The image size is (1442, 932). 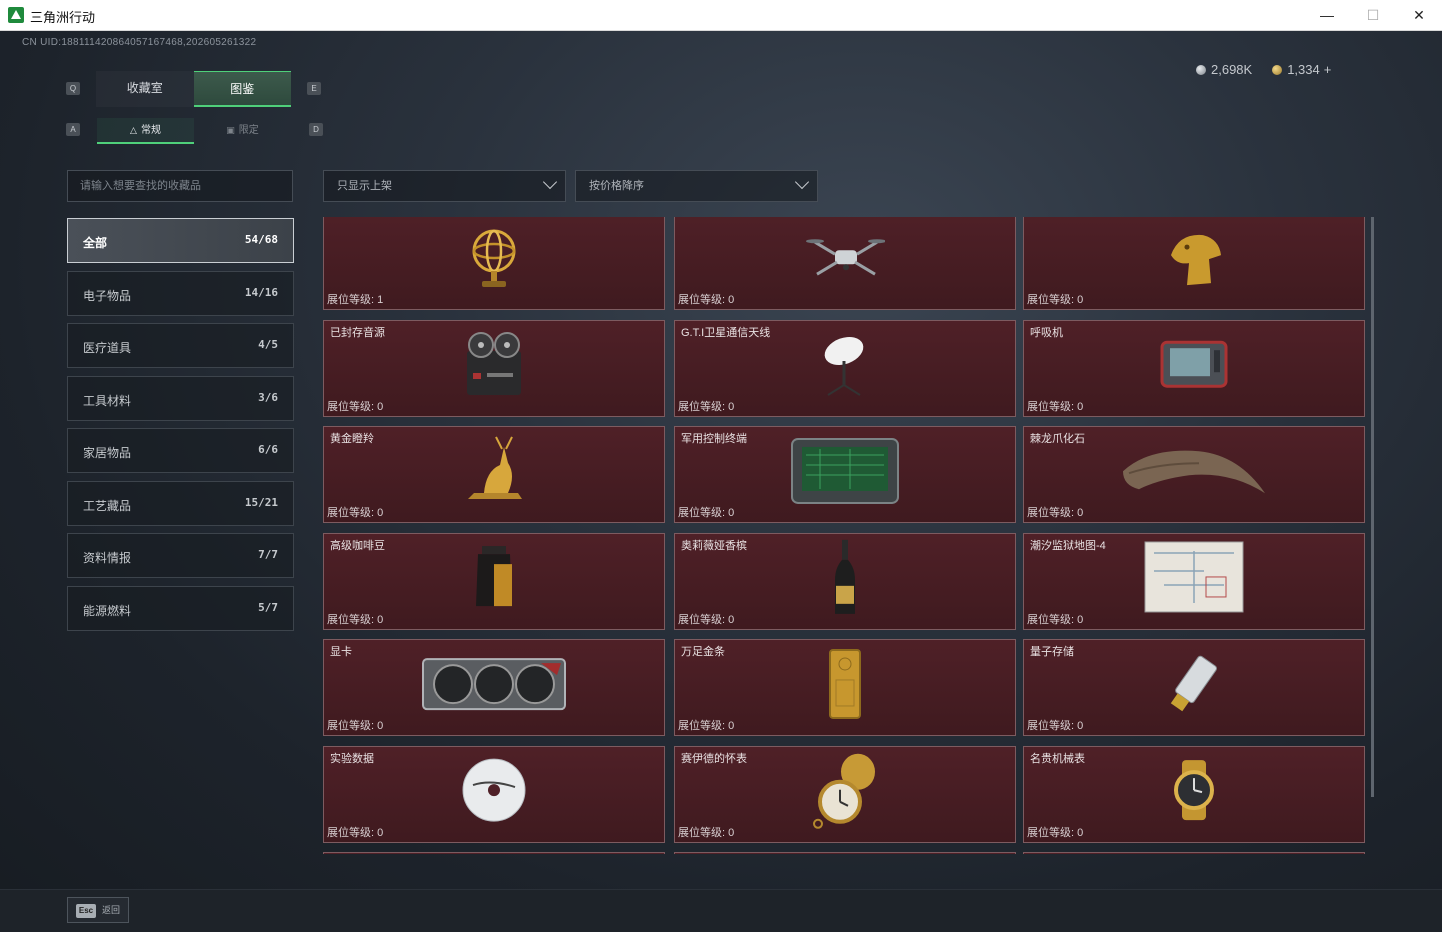 What do you see at coordinates (616, 186) in the screenshot?
I see `sort-label: 按价格降序` at bounding box center [616, 186].